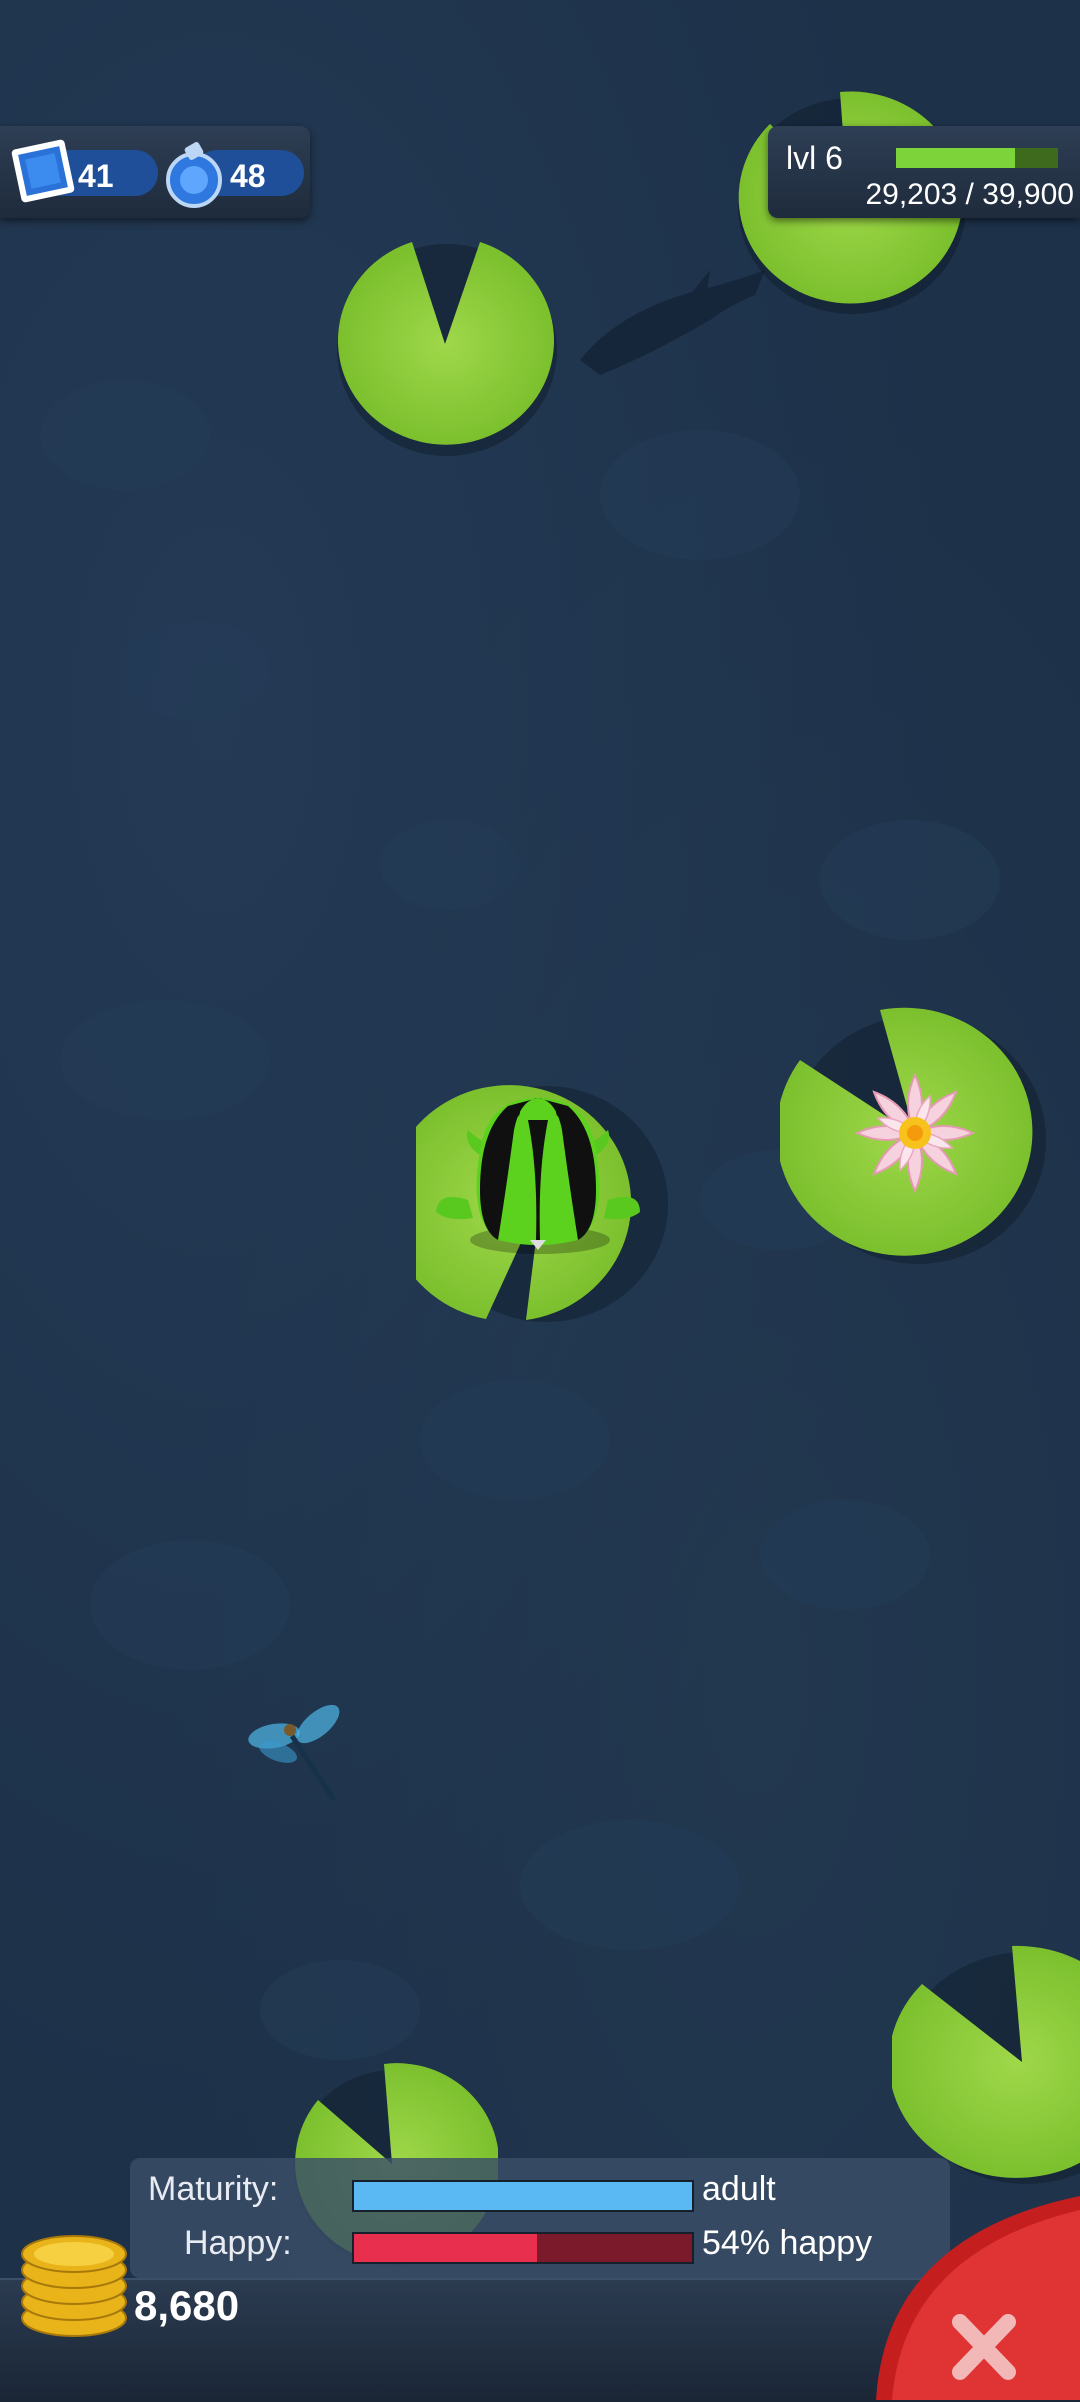 The height and width of the screenshot is (2402, 1080). I want to click on xp-bar, so click(977, 158).